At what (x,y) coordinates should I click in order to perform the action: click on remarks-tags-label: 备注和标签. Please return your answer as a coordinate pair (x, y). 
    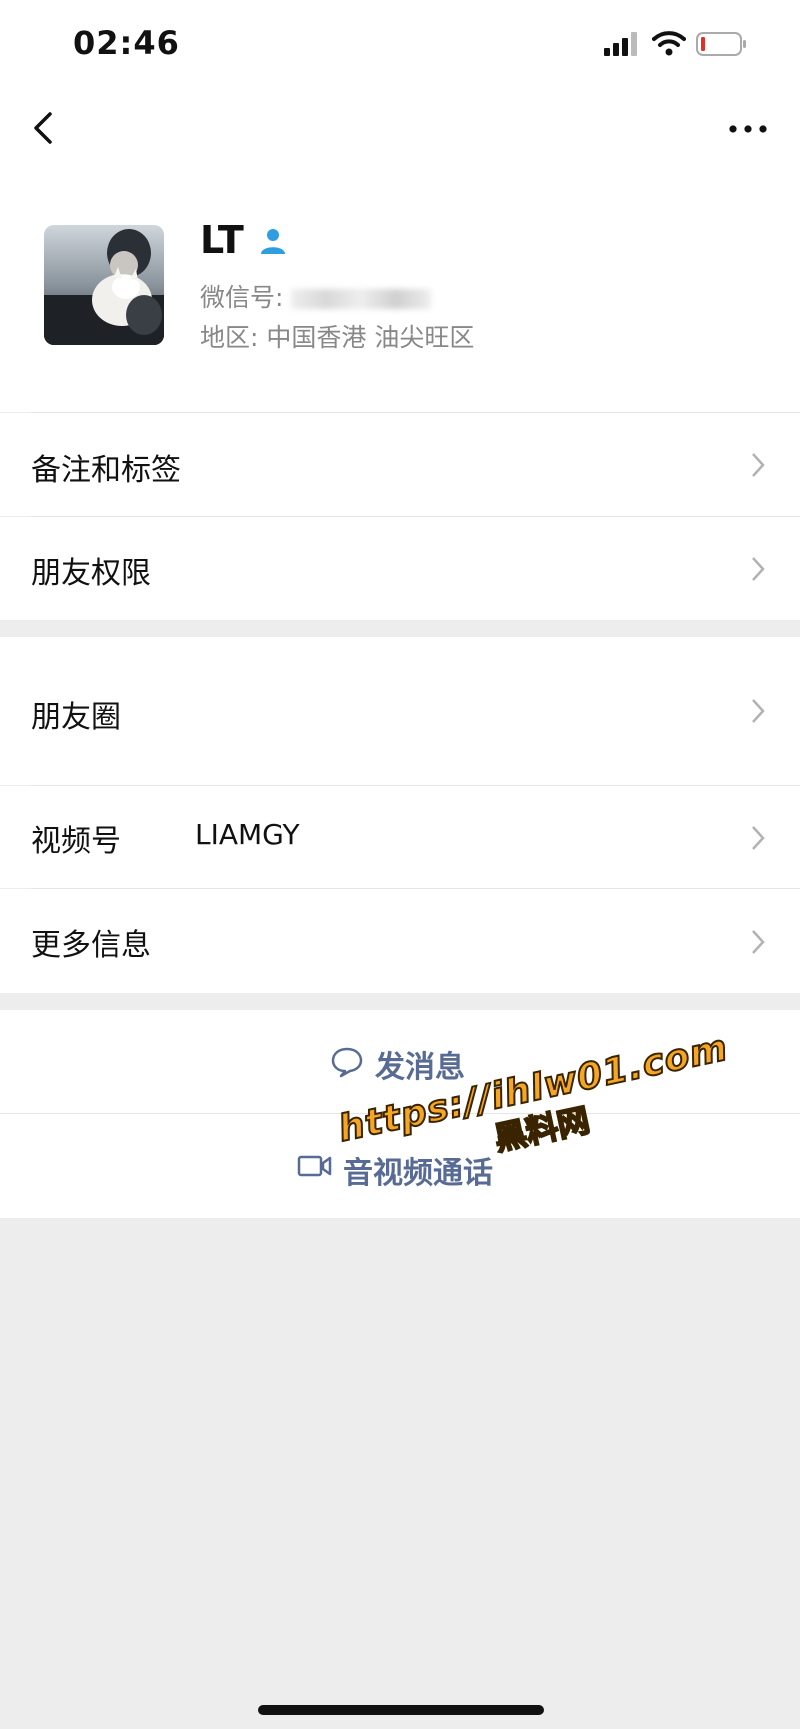
    Looking at the image, I should click on (106, 470).